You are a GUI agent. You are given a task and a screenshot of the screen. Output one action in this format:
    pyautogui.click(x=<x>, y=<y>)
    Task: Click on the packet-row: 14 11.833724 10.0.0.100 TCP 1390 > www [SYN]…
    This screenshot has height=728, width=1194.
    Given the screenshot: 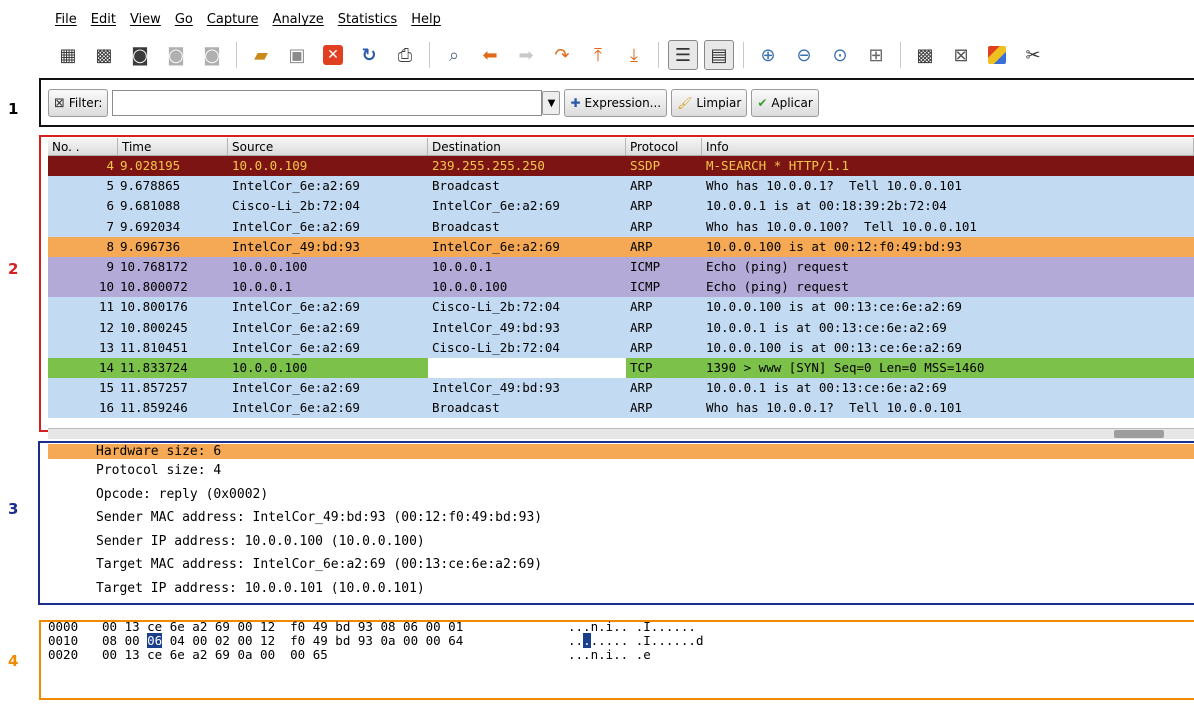 What is the action you would take?
    pyautogui.click(x=621, y=368)
    